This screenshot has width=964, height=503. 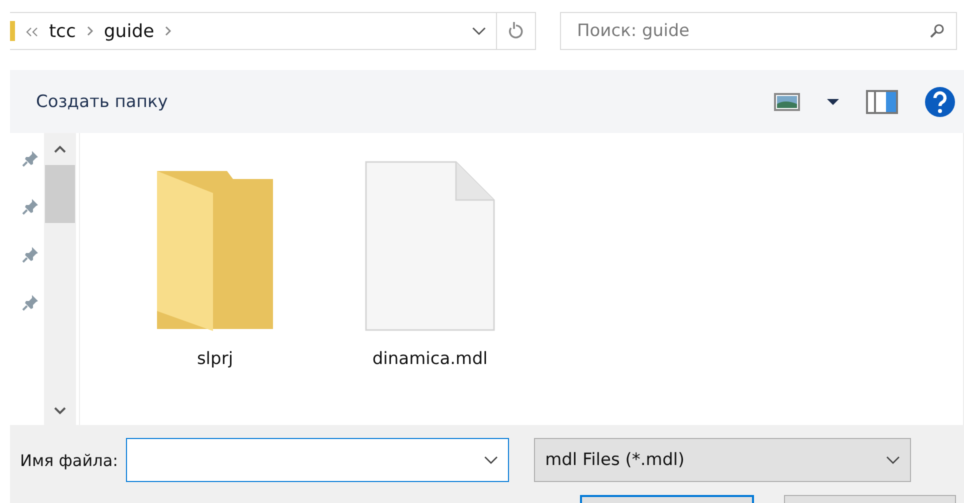 I want to click on address-bar: tcc guide, so click(x=273, y=31).